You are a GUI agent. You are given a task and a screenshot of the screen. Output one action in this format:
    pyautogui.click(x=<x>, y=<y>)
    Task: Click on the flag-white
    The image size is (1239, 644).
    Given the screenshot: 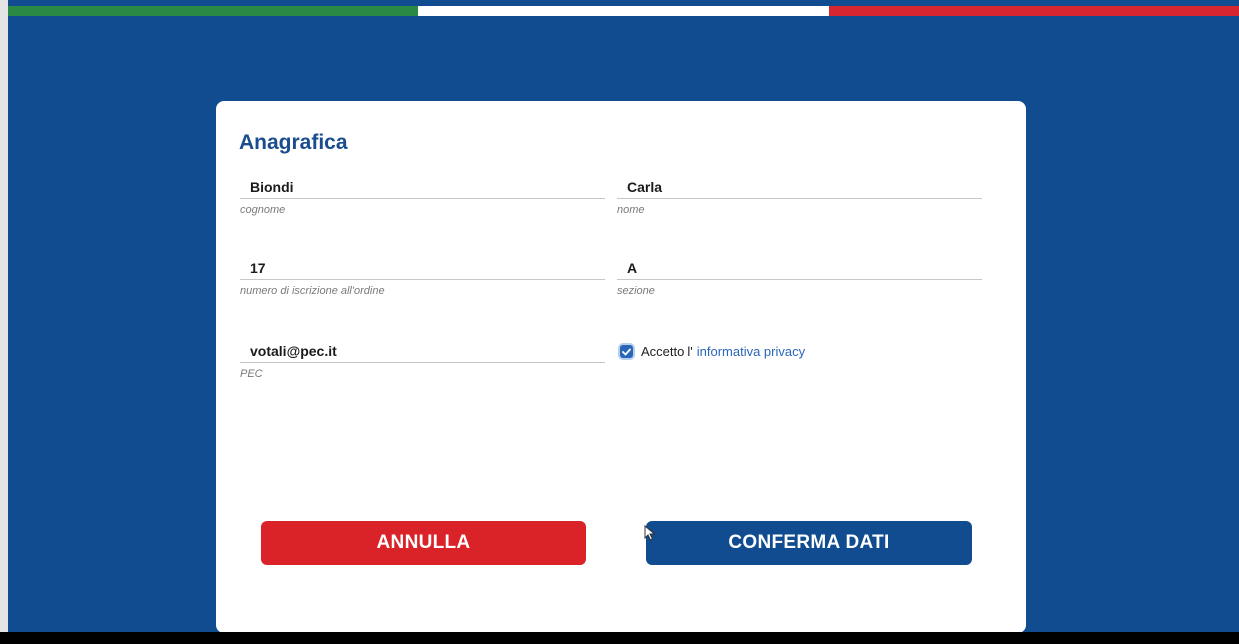 What is the action you would take?
    pyautogui.click(x=623, y=11)
    